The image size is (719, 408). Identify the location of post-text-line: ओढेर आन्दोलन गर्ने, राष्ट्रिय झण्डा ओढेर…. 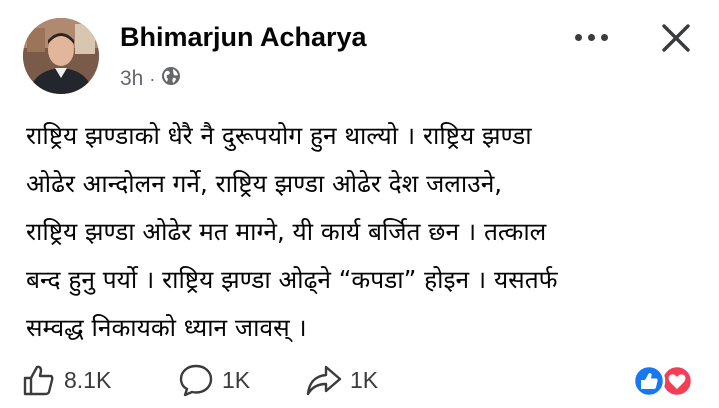
(264, 183).